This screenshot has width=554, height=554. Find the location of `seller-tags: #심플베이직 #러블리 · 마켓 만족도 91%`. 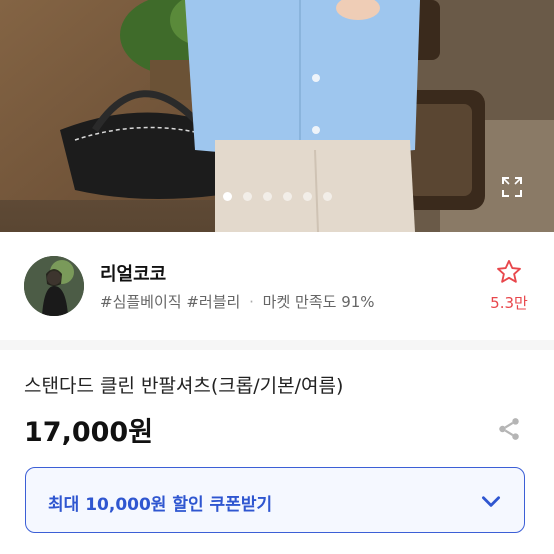

seller-tags: #심플베이직 #러블리 · 마켓 만족도 91% is located at coordinates (237, 301).